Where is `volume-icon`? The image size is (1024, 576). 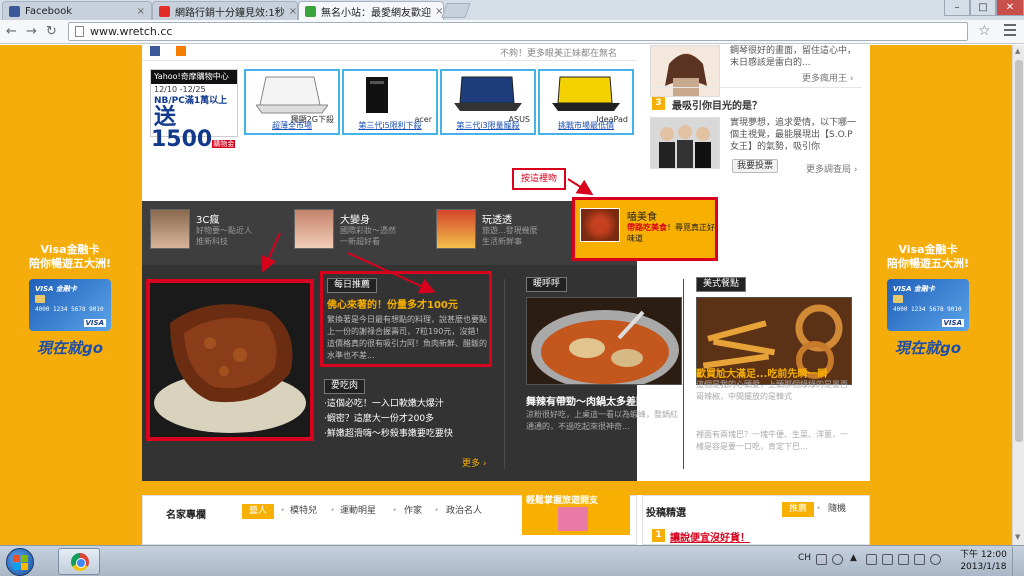
volume-icon is located at coordinates (919, 559).